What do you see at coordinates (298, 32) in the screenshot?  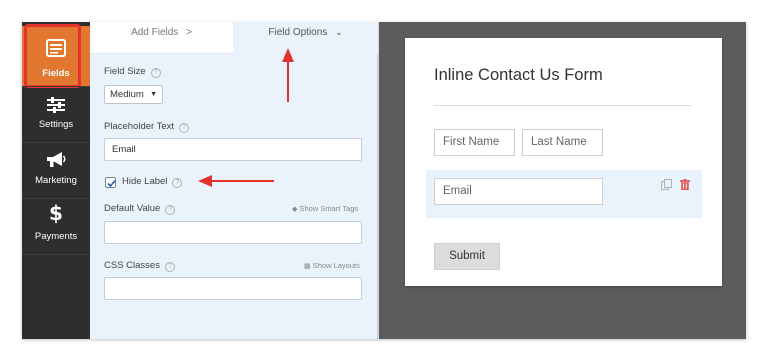 I see `tab-label: Field Options` at bounding box center [298, 32].